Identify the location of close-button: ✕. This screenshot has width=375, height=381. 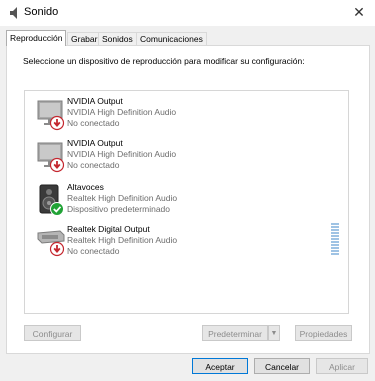
(359, 12).